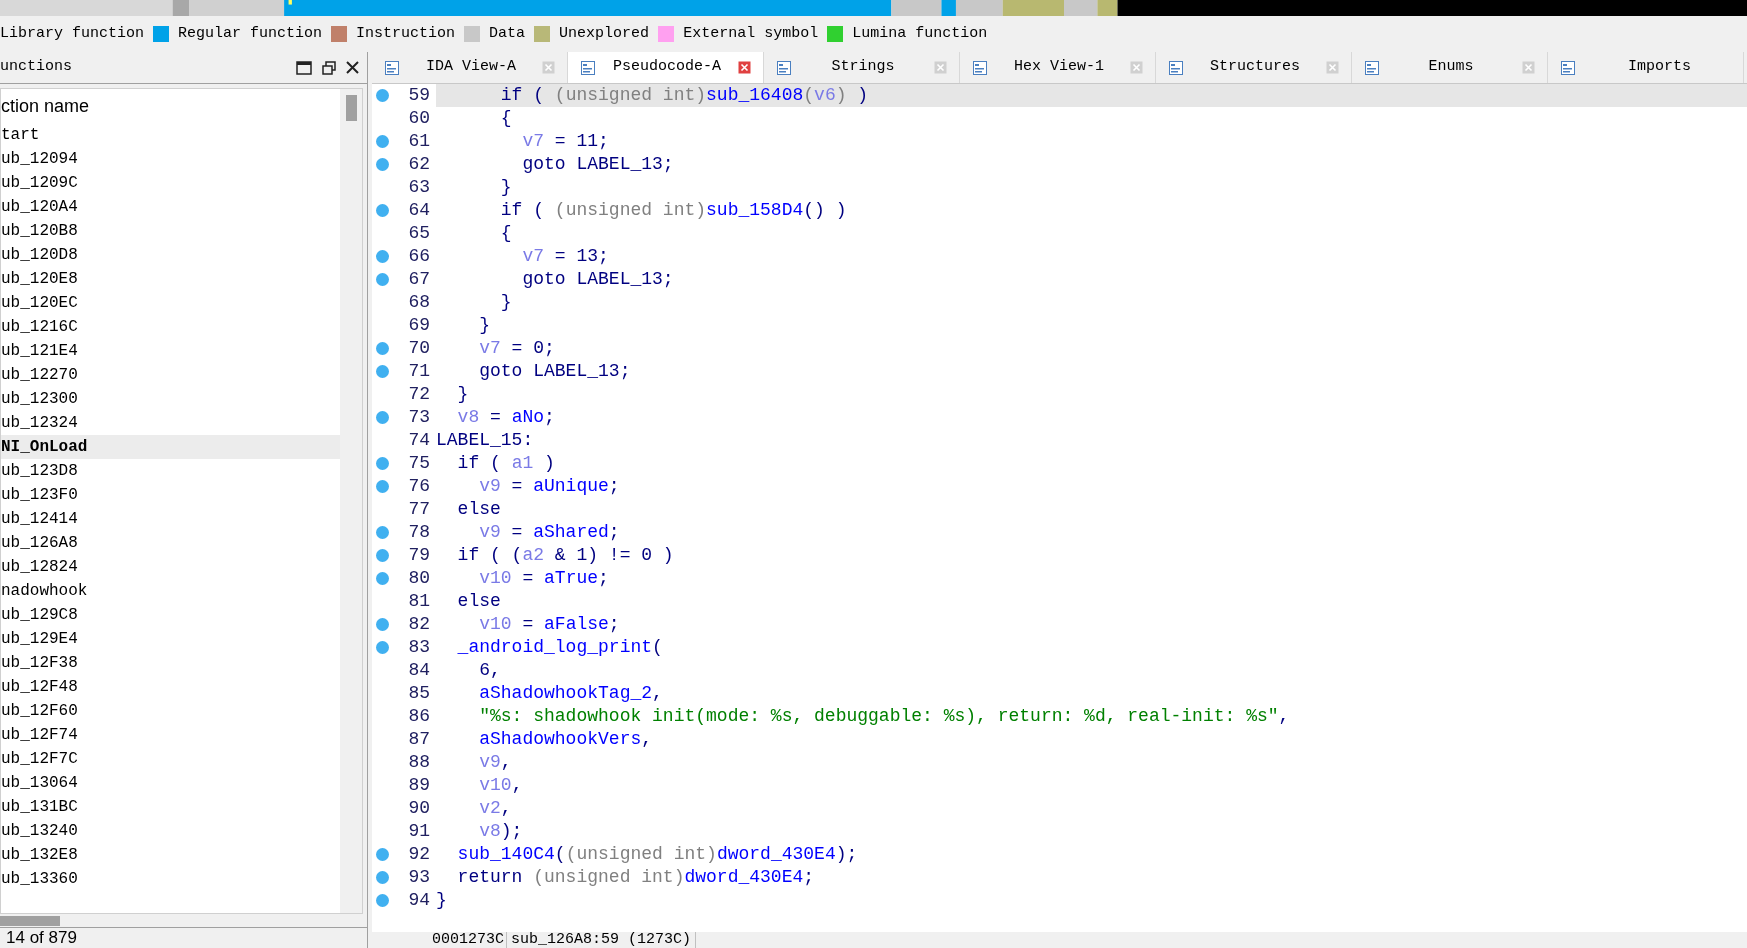 This screenshot has width=1747, height=948. What do you see at coordinates (170, 255) in the screenshot?
I see `function-list-item: ub_120D8` at bounding box center [170, 255].